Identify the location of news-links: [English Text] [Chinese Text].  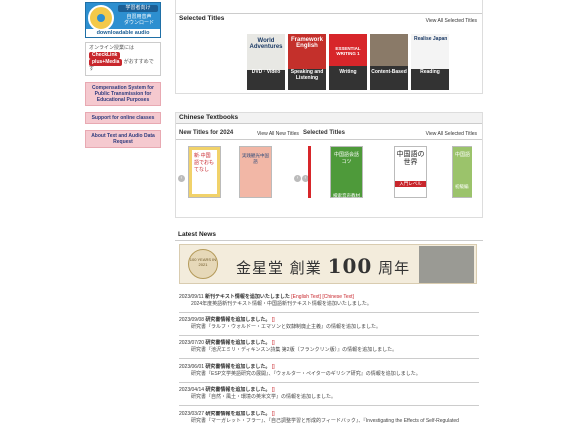
(322, 297).